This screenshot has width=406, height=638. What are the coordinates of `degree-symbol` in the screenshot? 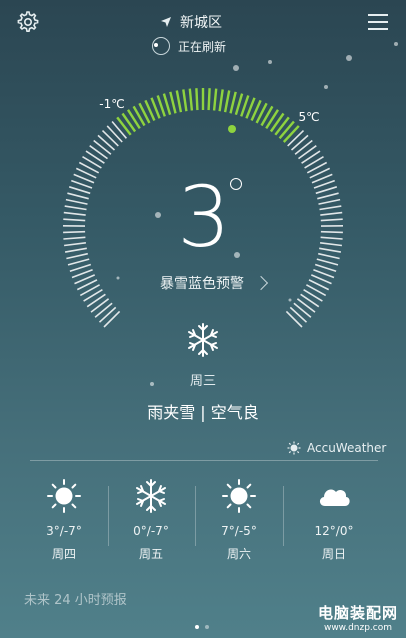 It's located at (236, 184).